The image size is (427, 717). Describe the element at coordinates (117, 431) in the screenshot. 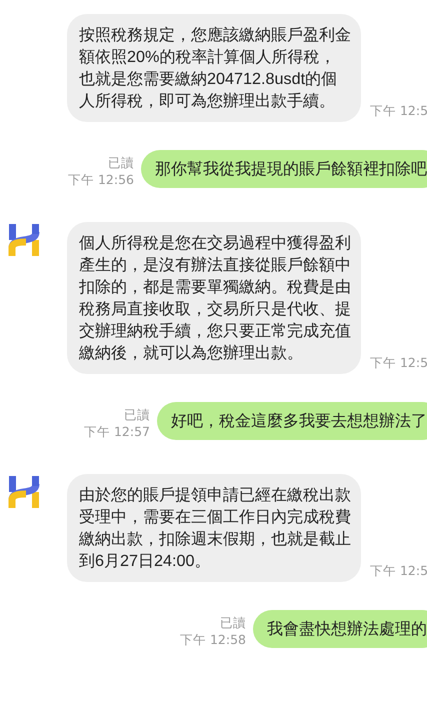

I see `message-time: 下午 12:57` at that location.